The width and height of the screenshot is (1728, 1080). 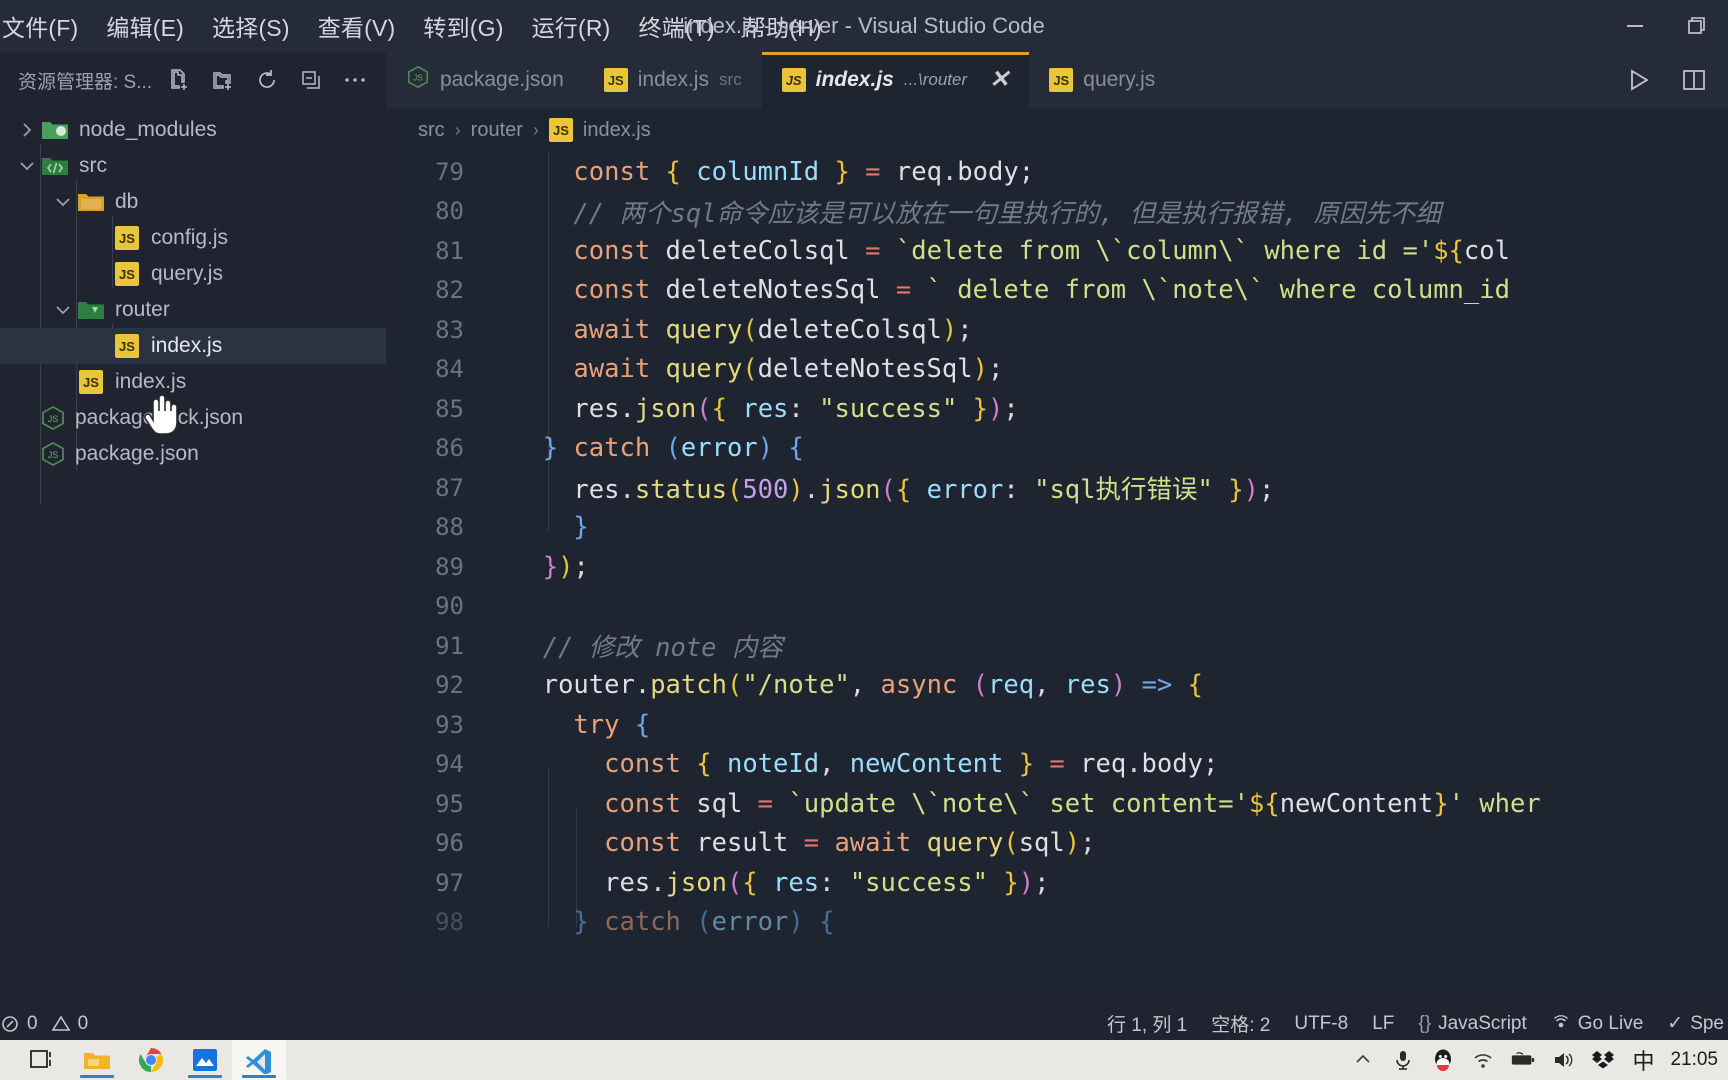 What do you see at coordinates (97, 1060) in the screenshot?
I see `file-explorer-icon` at bounding box center [97, 1060].